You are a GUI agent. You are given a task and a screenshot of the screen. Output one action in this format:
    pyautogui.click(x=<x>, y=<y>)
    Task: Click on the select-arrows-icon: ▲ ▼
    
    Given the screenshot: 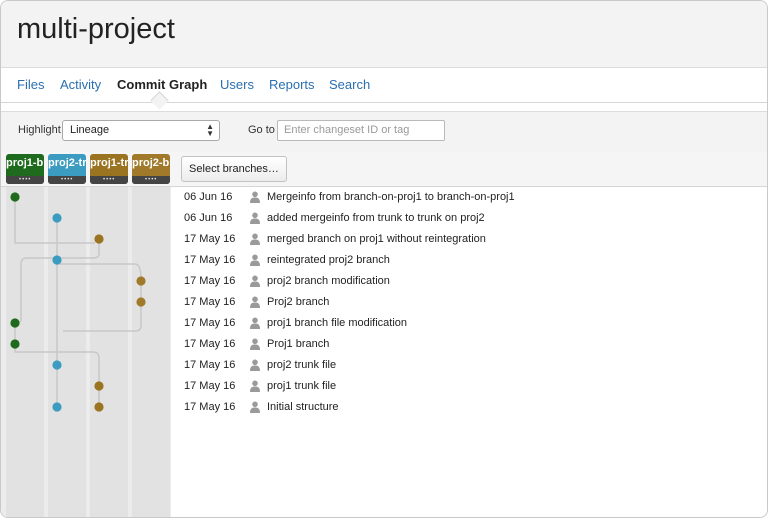 What is the action you would take?
    pyautogui.click(x=210, y=130)
    